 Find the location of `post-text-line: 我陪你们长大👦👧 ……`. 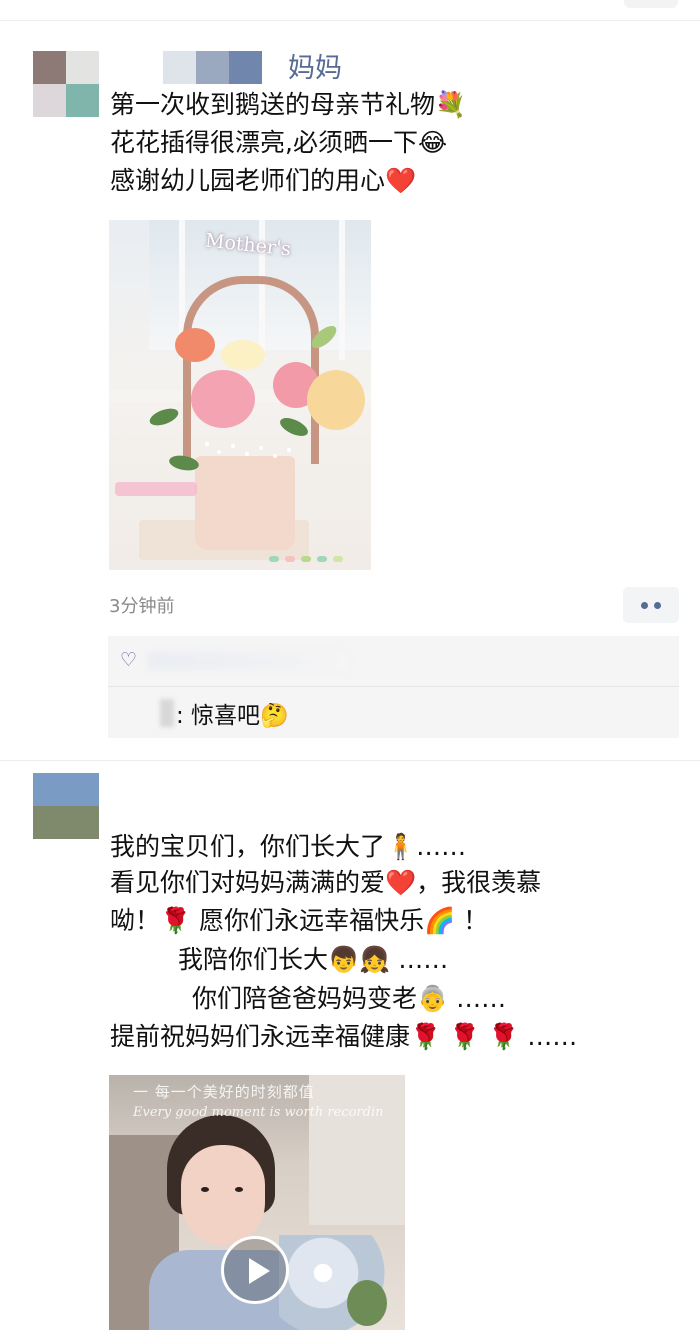

post-text-line: 我陪你们长大👦👧 …… is located at coordinates (313, 959).